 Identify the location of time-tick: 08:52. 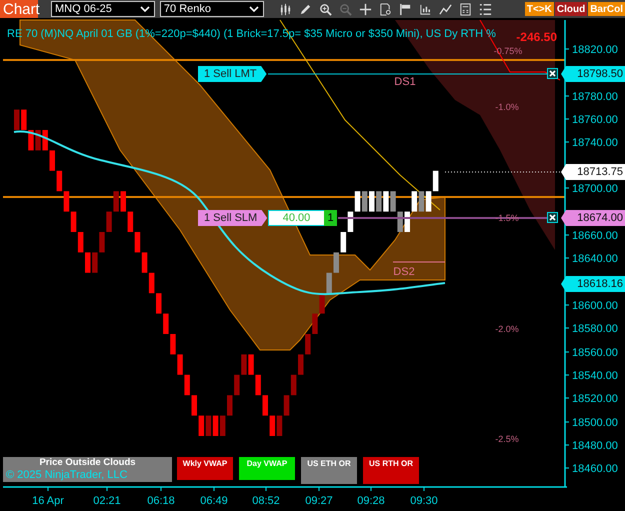
(266, 496).